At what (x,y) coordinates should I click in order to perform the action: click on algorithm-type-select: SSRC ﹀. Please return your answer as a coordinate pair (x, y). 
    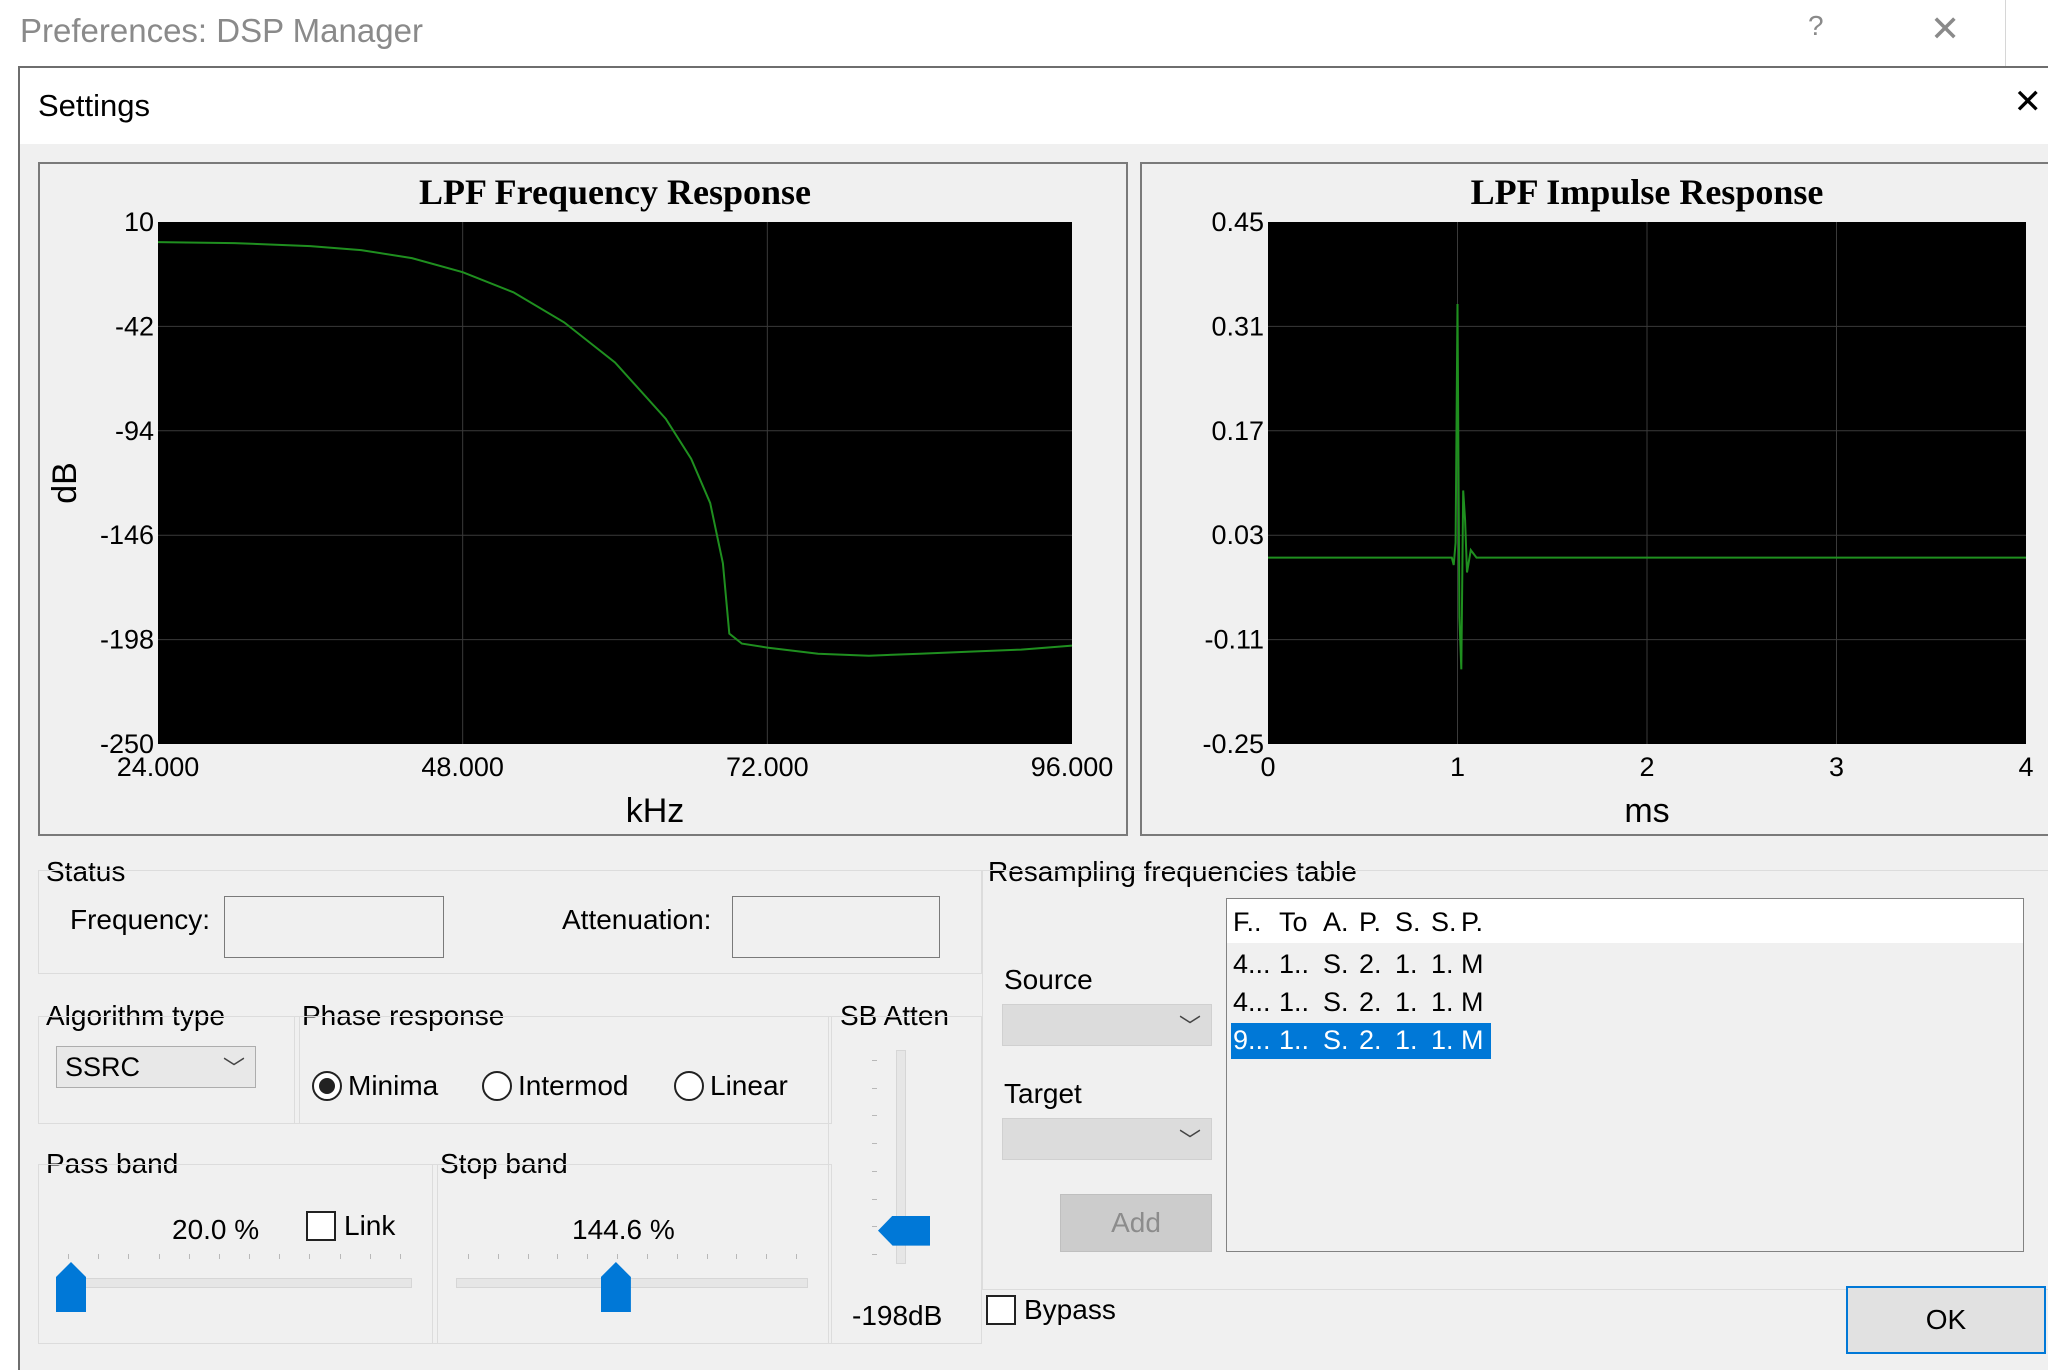
    Looking at the image, I should click on (156, 1067).